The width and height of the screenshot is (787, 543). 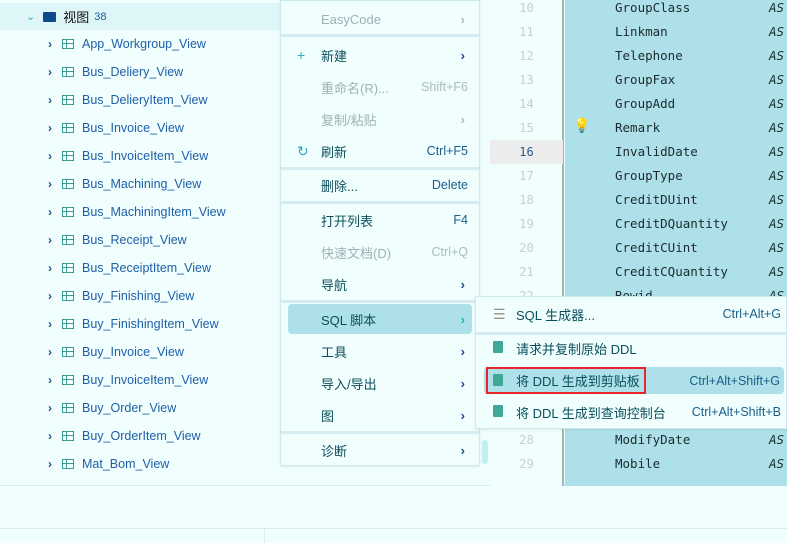 I want to click on menu-item-quick-doc: 快速文档(D) Ctrl+Q, so click(x=380, y=252).